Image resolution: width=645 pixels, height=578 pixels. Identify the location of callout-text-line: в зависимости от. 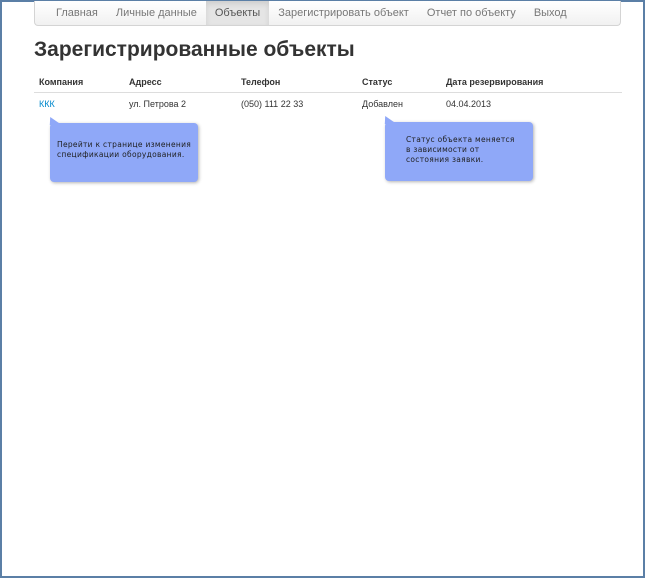
(443, 149).